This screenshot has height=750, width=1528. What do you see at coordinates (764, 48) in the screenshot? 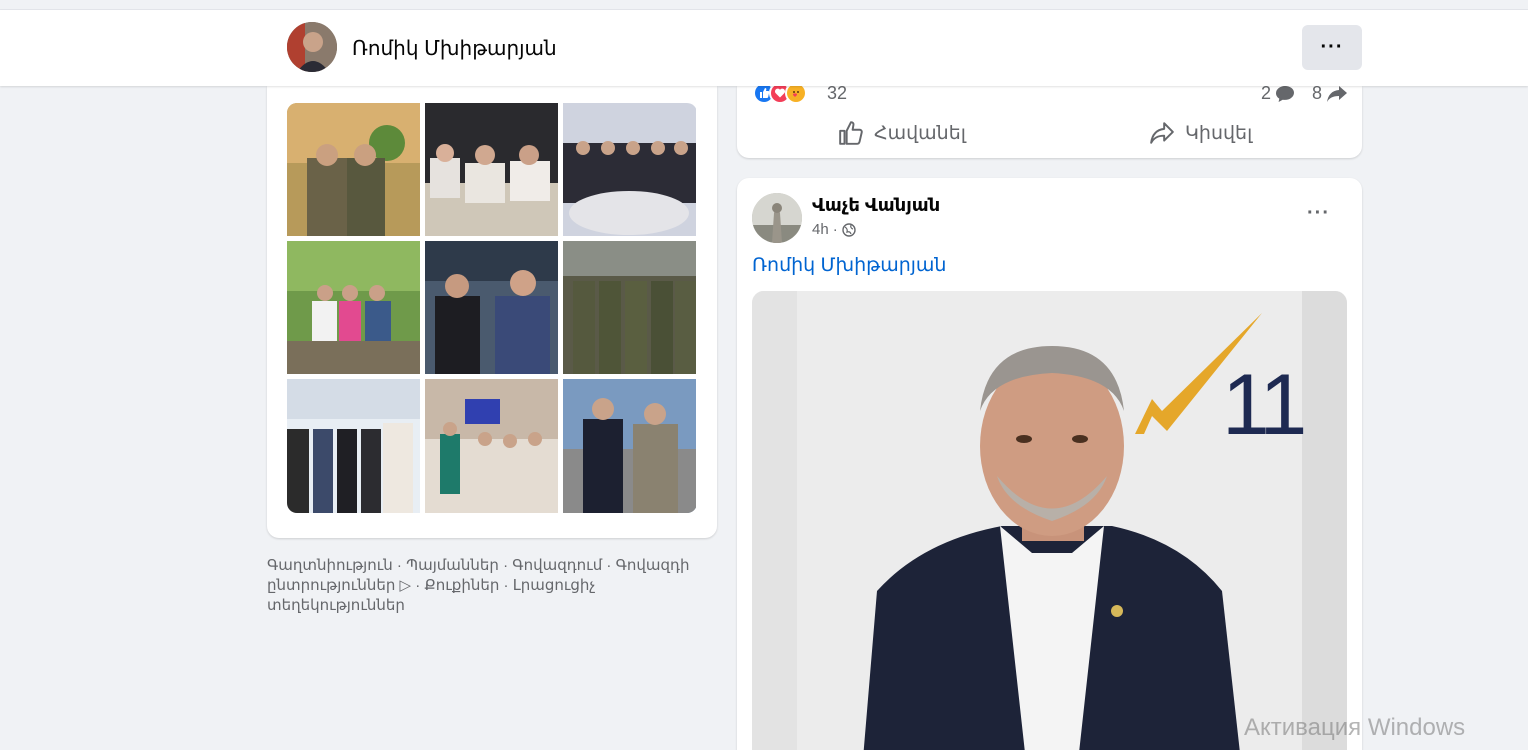
I see `profile-header: Ռոմիկ Մխիթարյան ···` at bounding box center [764, 48].